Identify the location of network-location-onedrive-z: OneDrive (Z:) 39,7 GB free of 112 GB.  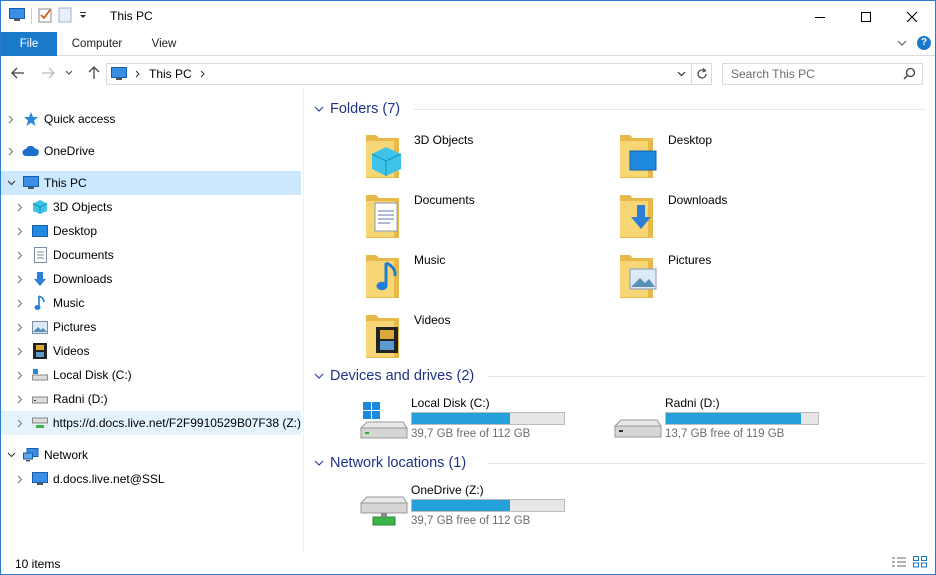
(489, 508).